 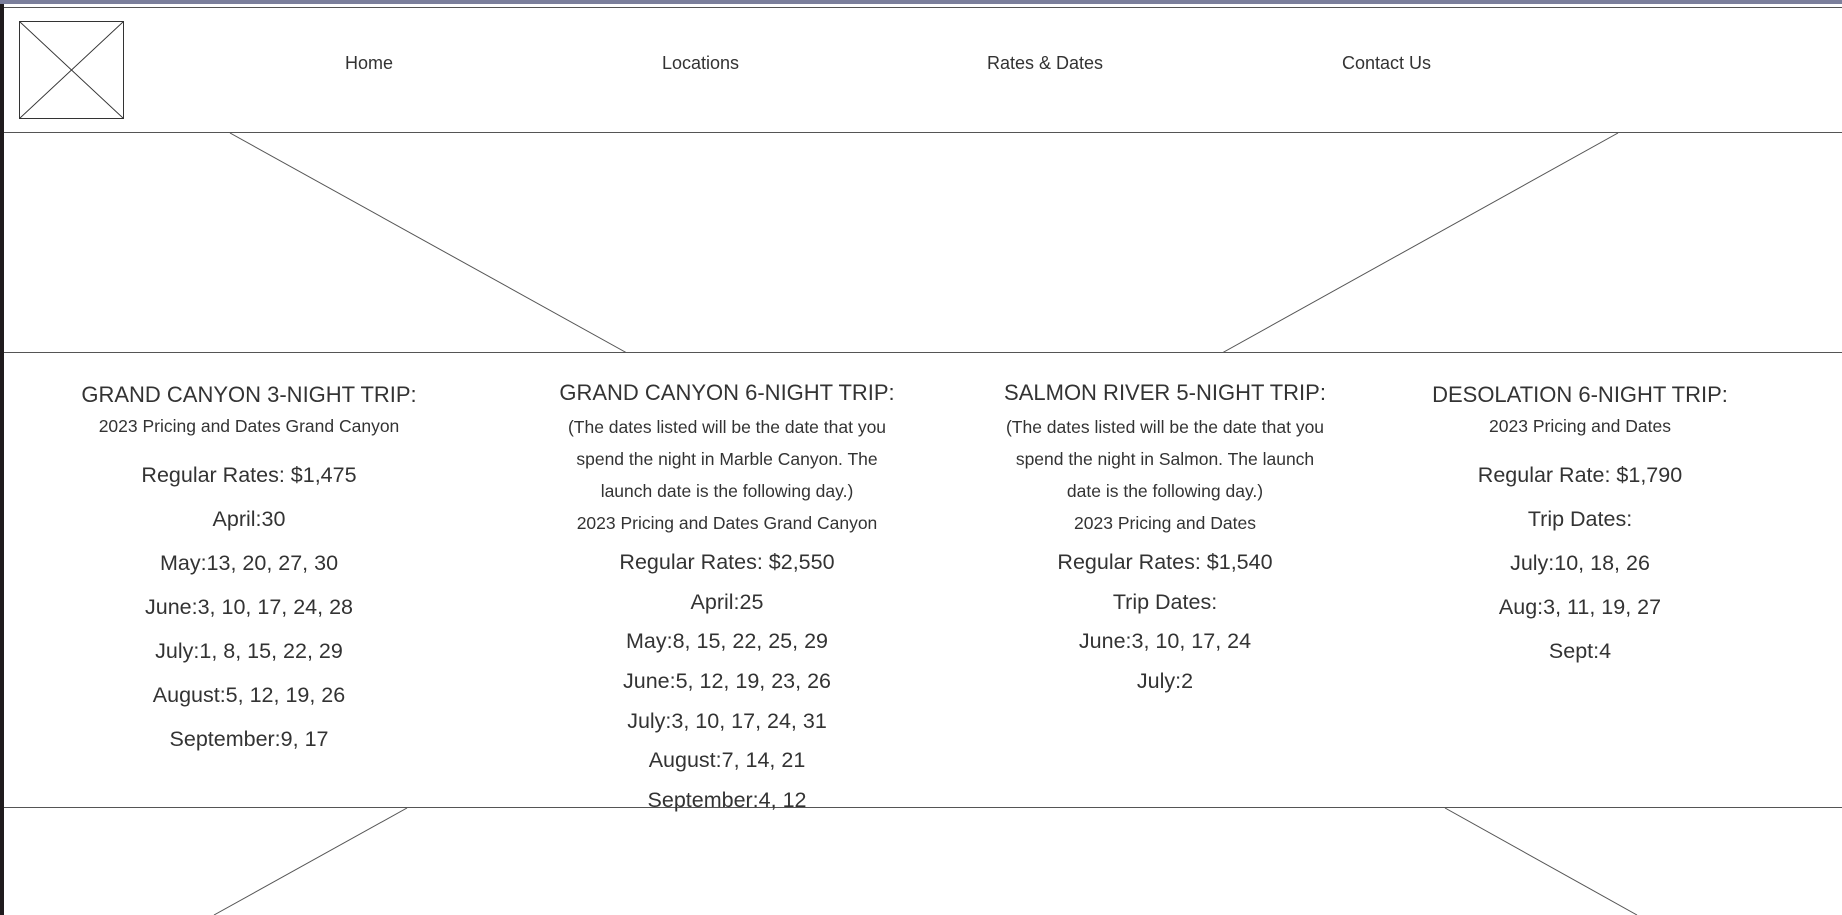 What do you see at coordinates (249, 394) in the screenshot?
I see `trip-title: GRAND CANYON 3-NIGHT TRIP:` at bounding box center [249, 394].